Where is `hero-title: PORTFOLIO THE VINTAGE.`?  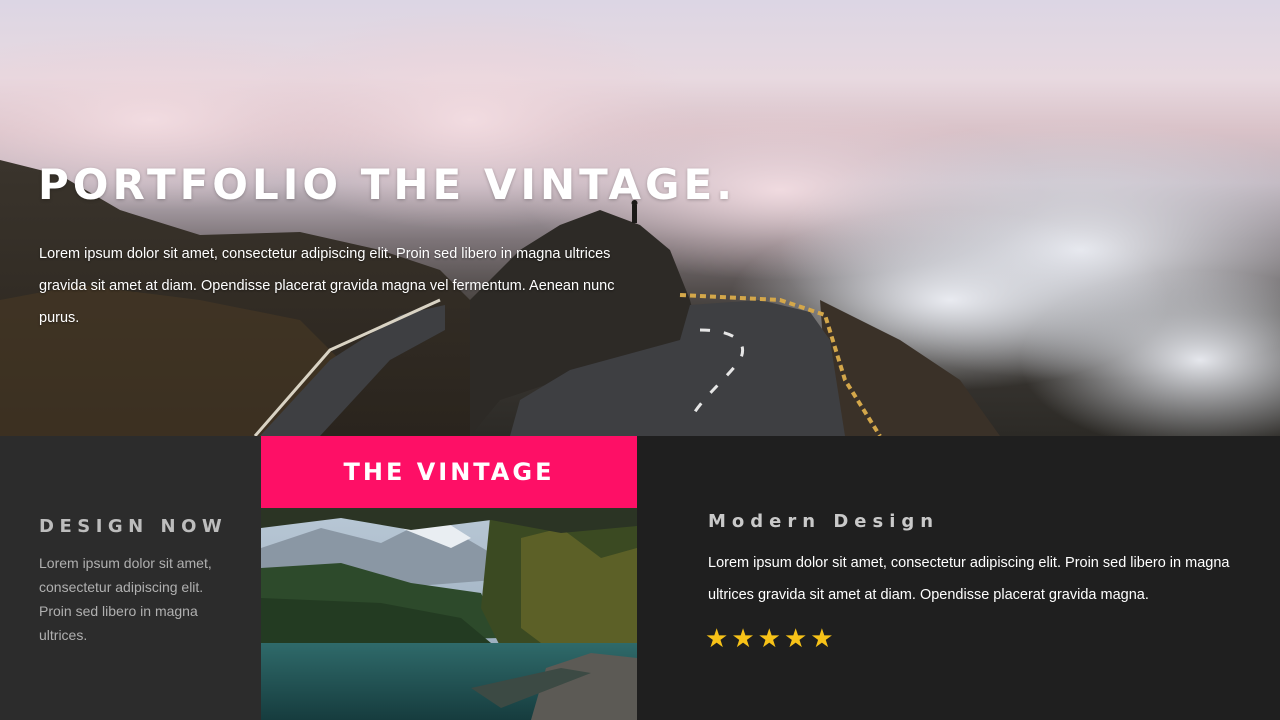
hero-title: PORTFOLIO THE VINTAGE. is located at coordinates (387, 184).